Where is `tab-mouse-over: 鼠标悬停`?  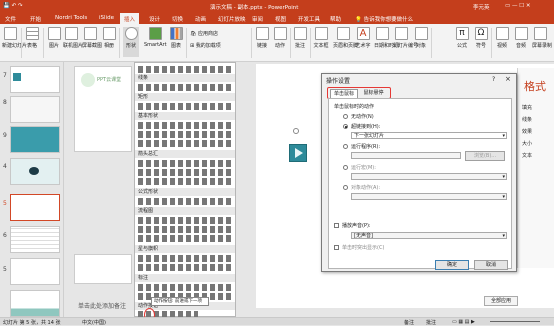
tab-mouse-over: 鼠标悬停 is located at coordinates (373, 93).